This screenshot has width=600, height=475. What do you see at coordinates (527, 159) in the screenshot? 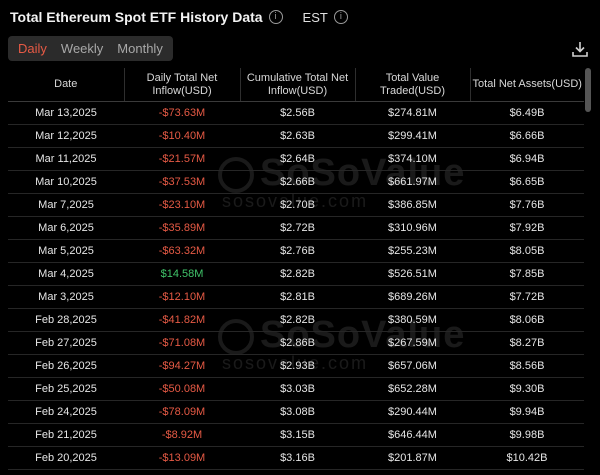
I see `net-assets-cell: $6.94B` at bounding box center [527, 159].